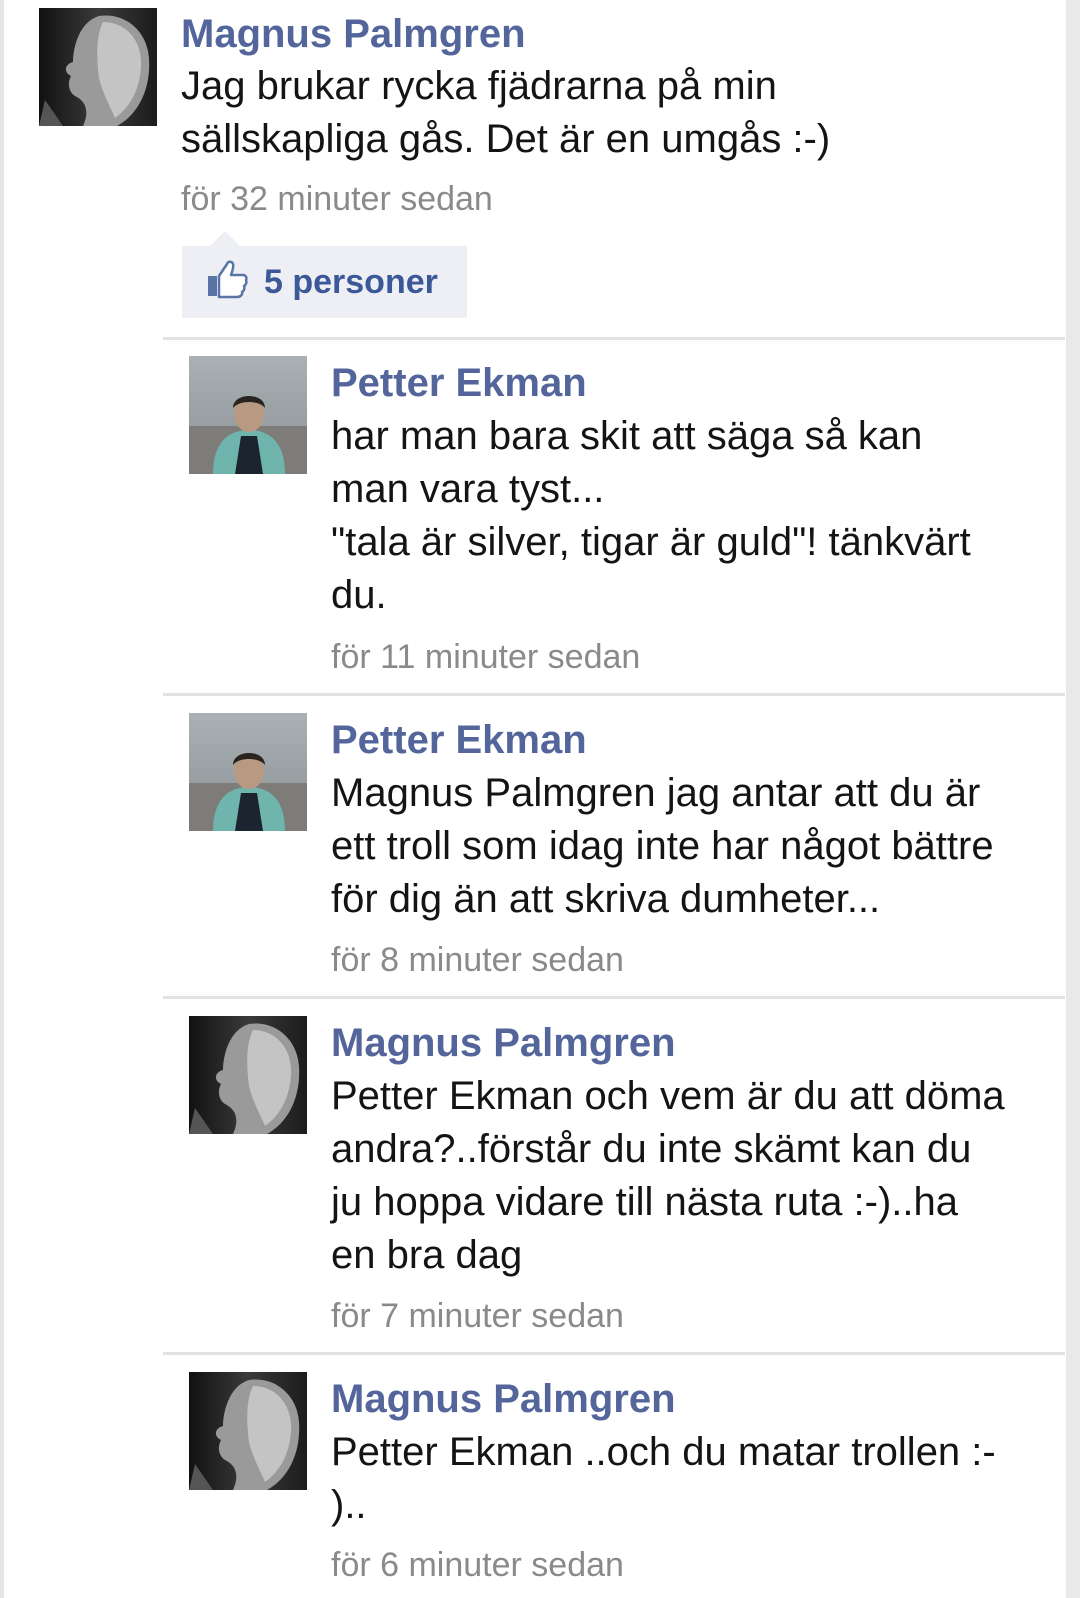 This screenshot has height=1598, width=1080. I want to click on post-timestamp: för 32 minuter sedan, so click(337, 199).